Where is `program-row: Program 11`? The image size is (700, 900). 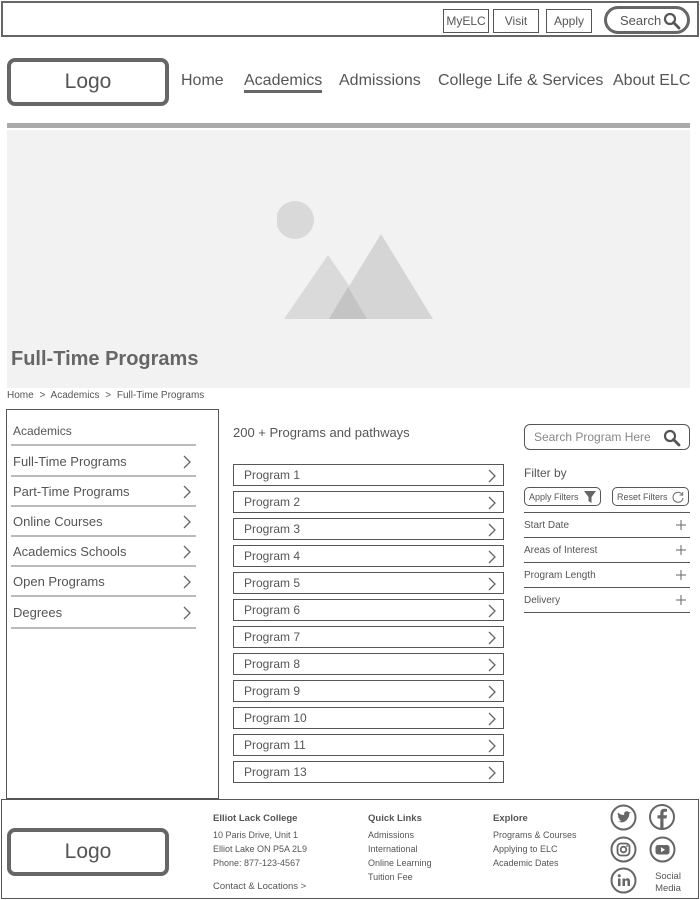 program-row: Program 11 is located at coordinates (368, 745).